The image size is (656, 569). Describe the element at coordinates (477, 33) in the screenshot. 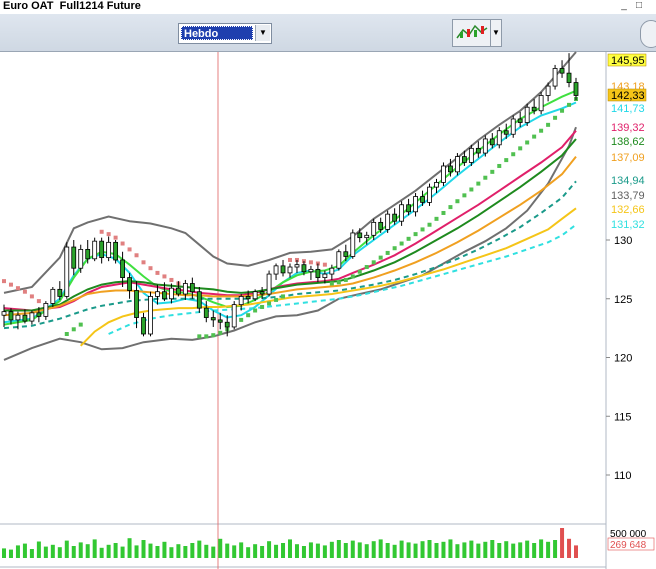

I see `chart-type-button: ▼` at that location.